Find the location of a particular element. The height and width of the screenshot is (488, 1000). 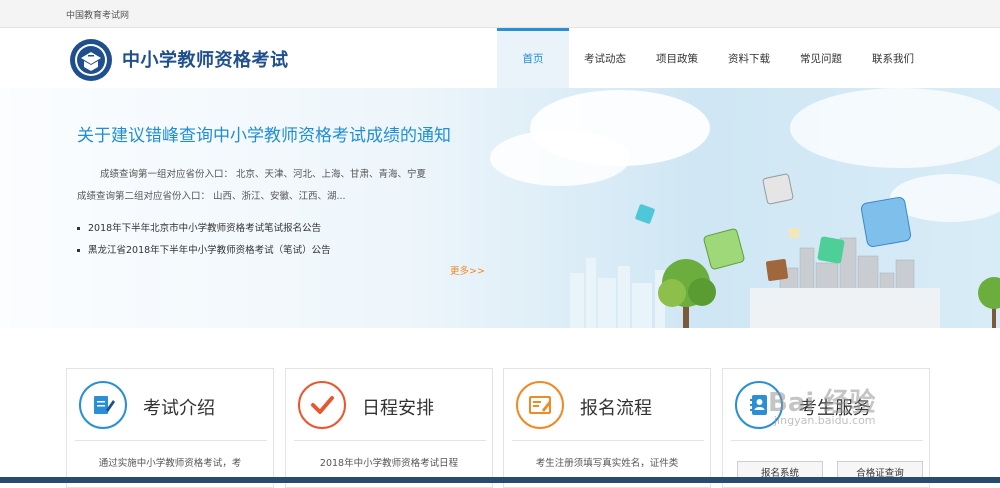

site-header: 中小学教师资格考试 首页 考试动态 项目政策 资料下载 常见问题 联系我们 is located at coordinates (500, 58).